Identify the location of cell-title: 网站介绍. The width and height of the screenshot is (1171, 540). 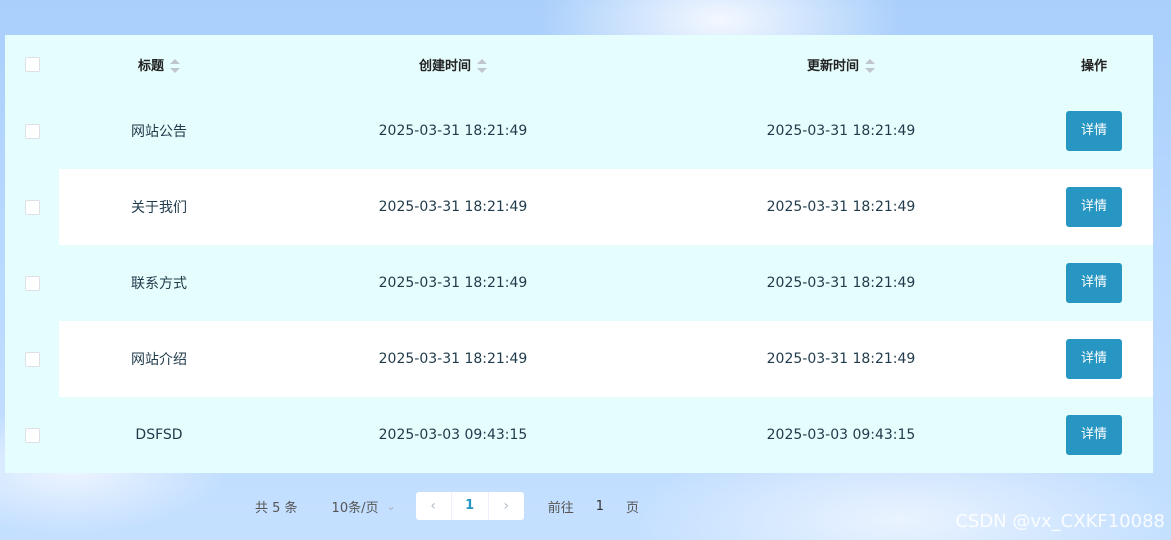
(159, 360).